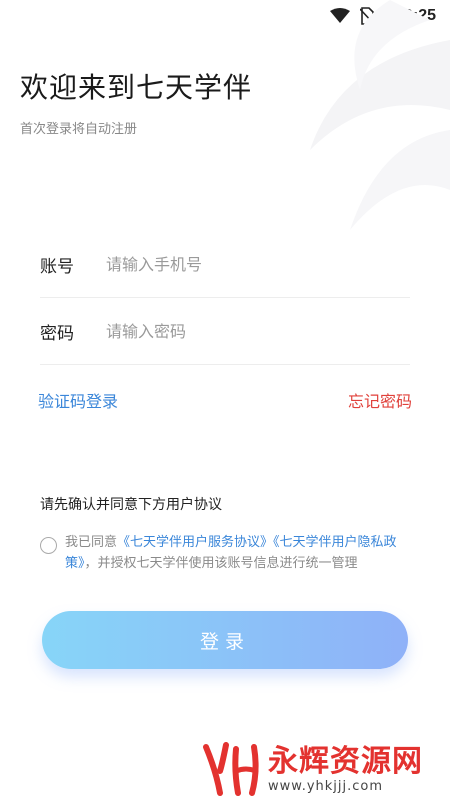 The width and height of the screenshot is (450, 800). Describe the element at coordinates (258, 264) in the screenshot. I see `phone-input` at that location.